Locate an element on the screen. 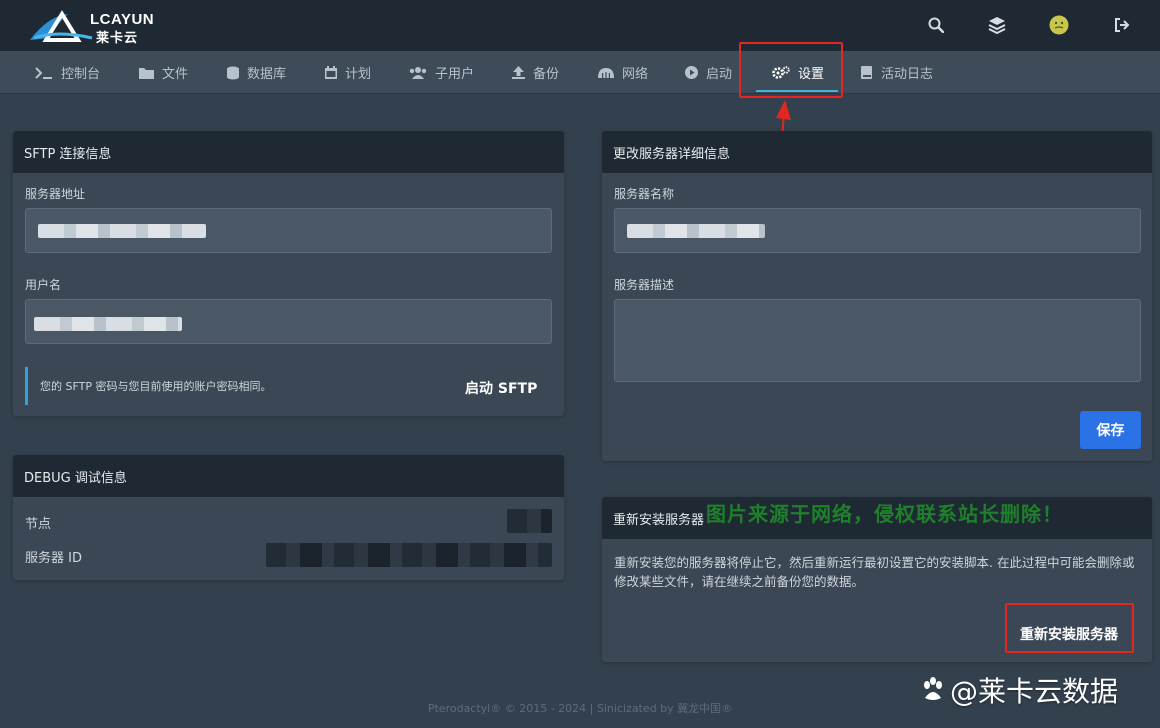  play-icon is located at coordinates (691, 72).